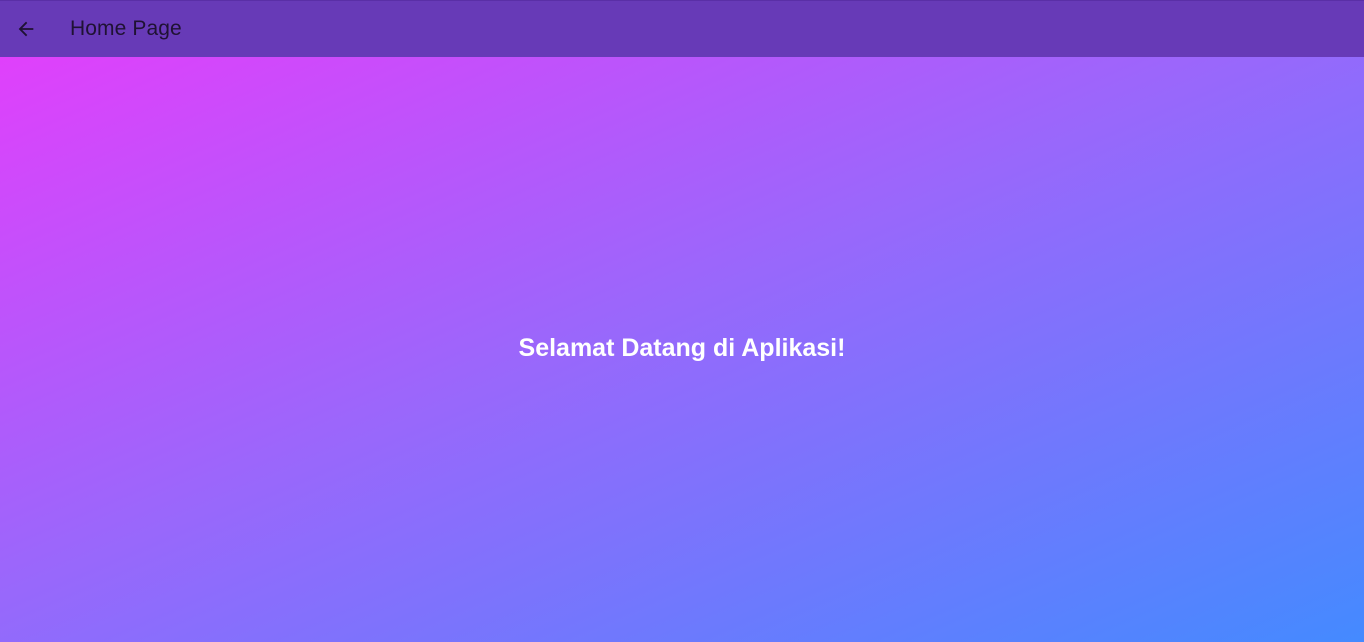  Describe the element at coordinates (682, 28) in the screenshot. I see `app-bar: Home Page` at that location.